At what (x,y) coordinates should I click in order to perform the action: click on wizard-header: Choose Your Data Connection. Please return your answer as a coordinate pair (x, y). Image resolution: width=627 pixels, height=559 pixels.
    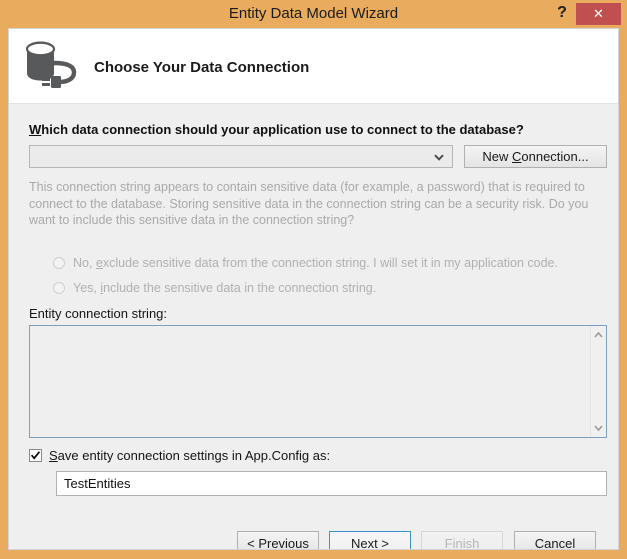
    Looking at the image, I should click on (313, 66).